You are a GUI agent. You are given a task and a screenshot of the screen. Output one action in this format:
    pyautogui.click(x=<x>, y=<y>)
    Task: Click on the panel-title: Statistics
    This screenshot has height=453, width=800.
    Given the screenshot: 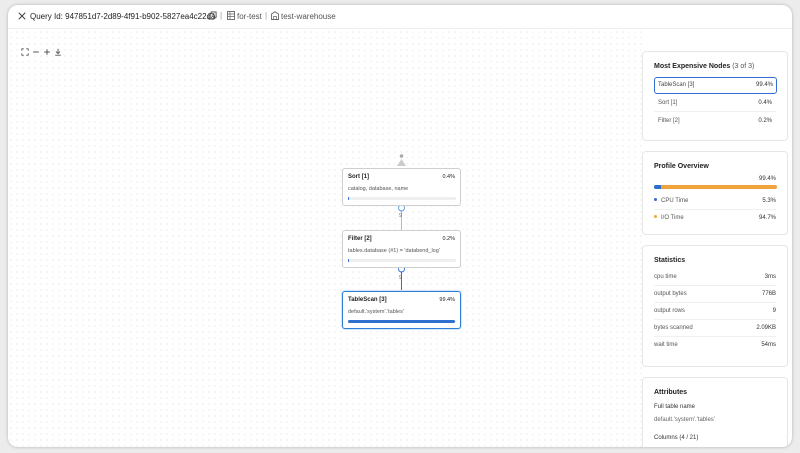 What is the action you would take?
    pyautogui.click(x=670, y=260)
    